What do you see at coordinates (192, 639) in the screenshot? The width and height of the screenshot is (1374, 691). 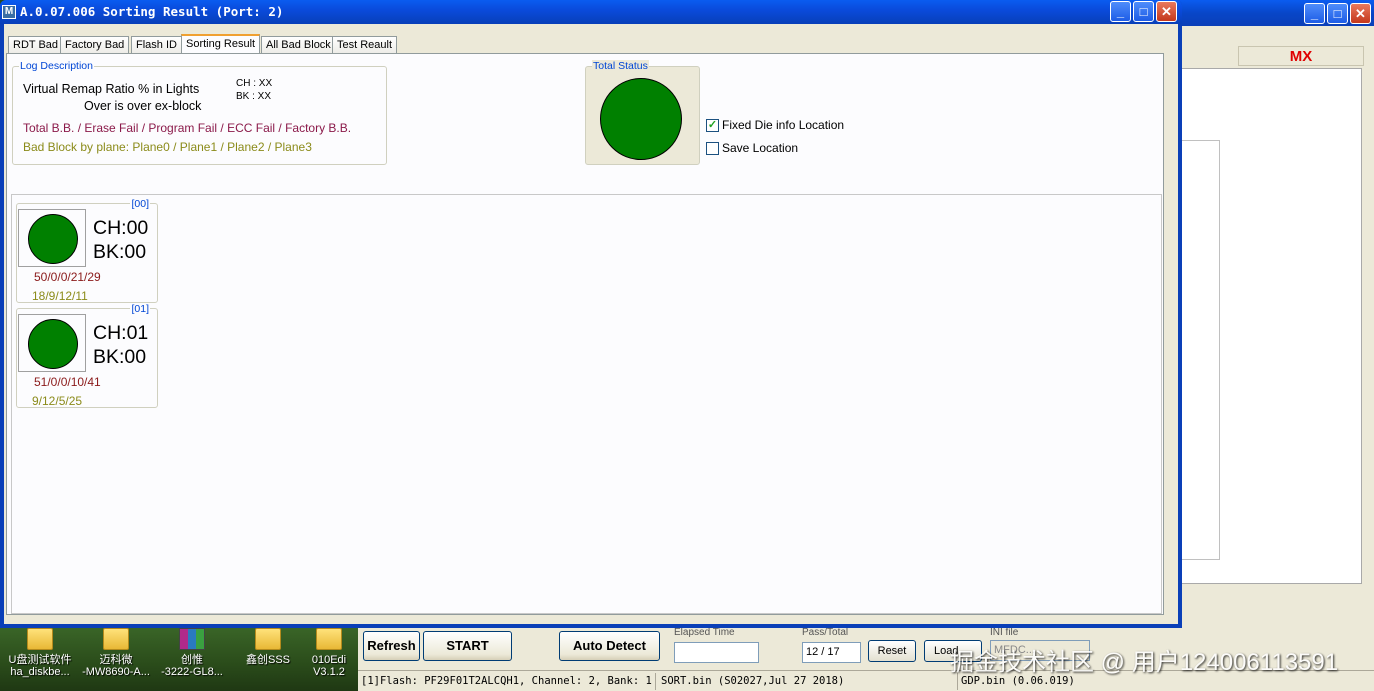 I see `rar-archive-icon` at bounding box center [192, 639].